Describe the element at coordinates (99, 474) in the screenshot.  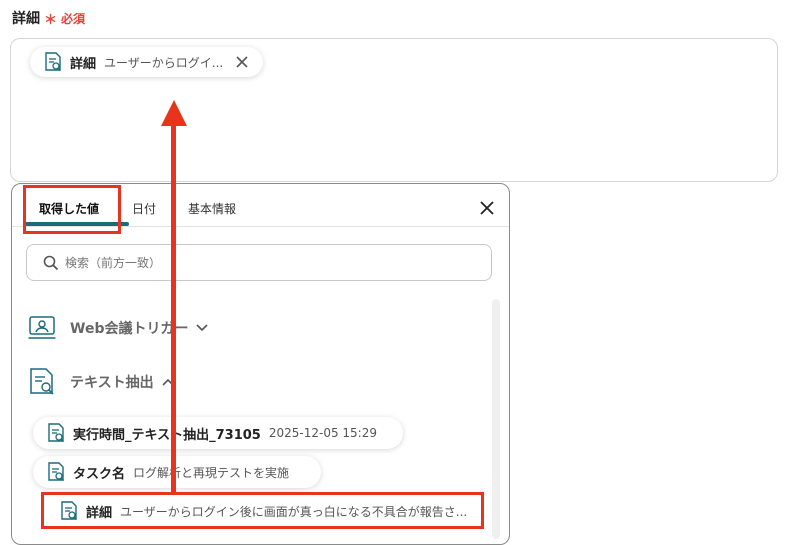
I see `item-label: タスク名` at that location.